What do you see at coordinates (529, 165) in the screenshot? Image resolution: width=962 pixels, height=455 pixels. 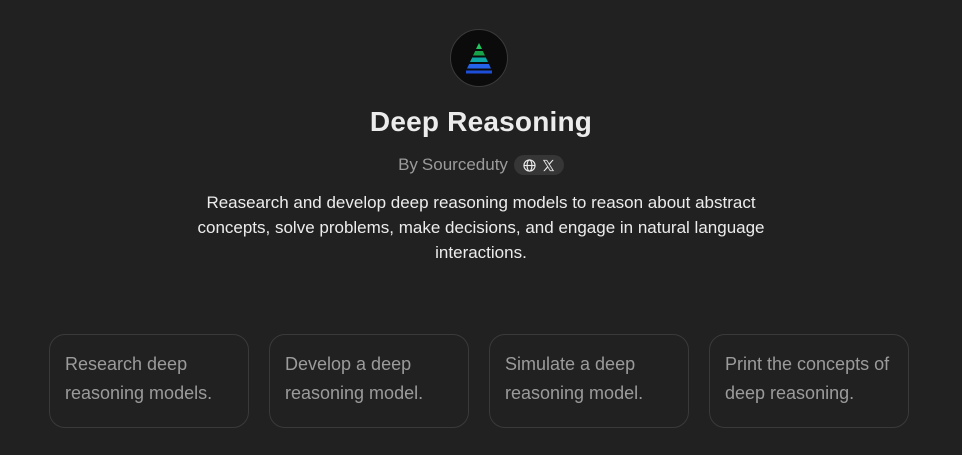 I see `globe-icon` at bounding box center [529, 165].